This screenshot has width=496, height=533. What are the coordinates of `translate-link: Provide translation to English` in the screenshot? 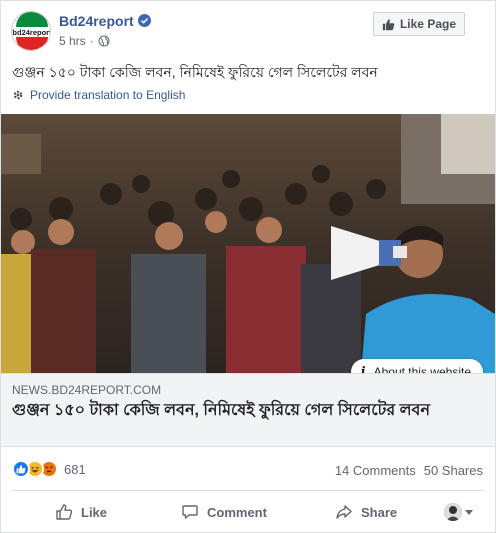 It's located at (98, 95).